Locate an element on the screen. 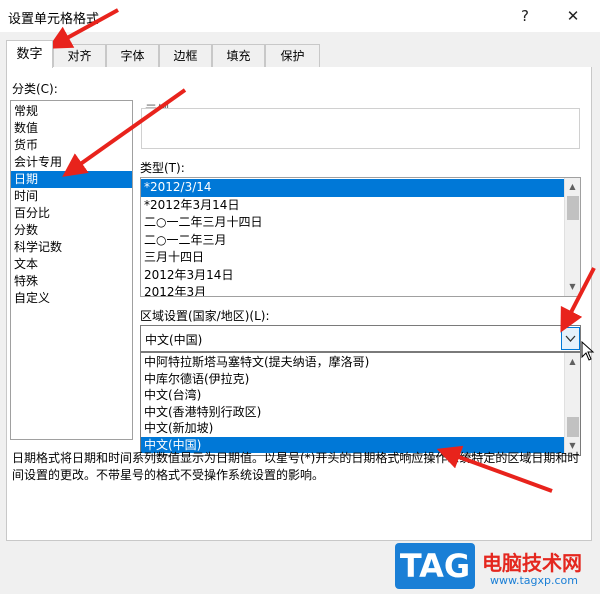 The image size is (600, 594). tab-number: 数字 is located at coordinates (29, 54).